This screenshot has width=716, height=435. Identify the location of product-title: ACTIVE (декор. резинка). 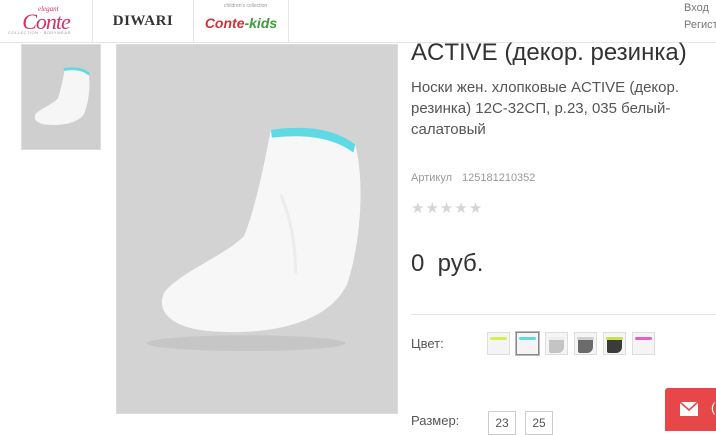
(549, 52).